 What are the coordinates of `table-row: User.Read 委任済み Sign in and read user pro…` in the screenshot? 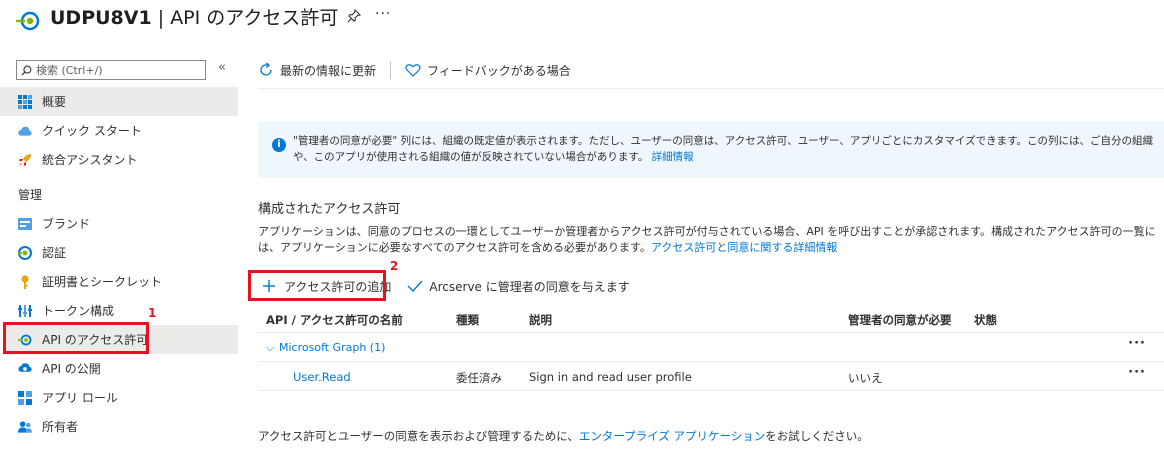 It's located at (711, 377).